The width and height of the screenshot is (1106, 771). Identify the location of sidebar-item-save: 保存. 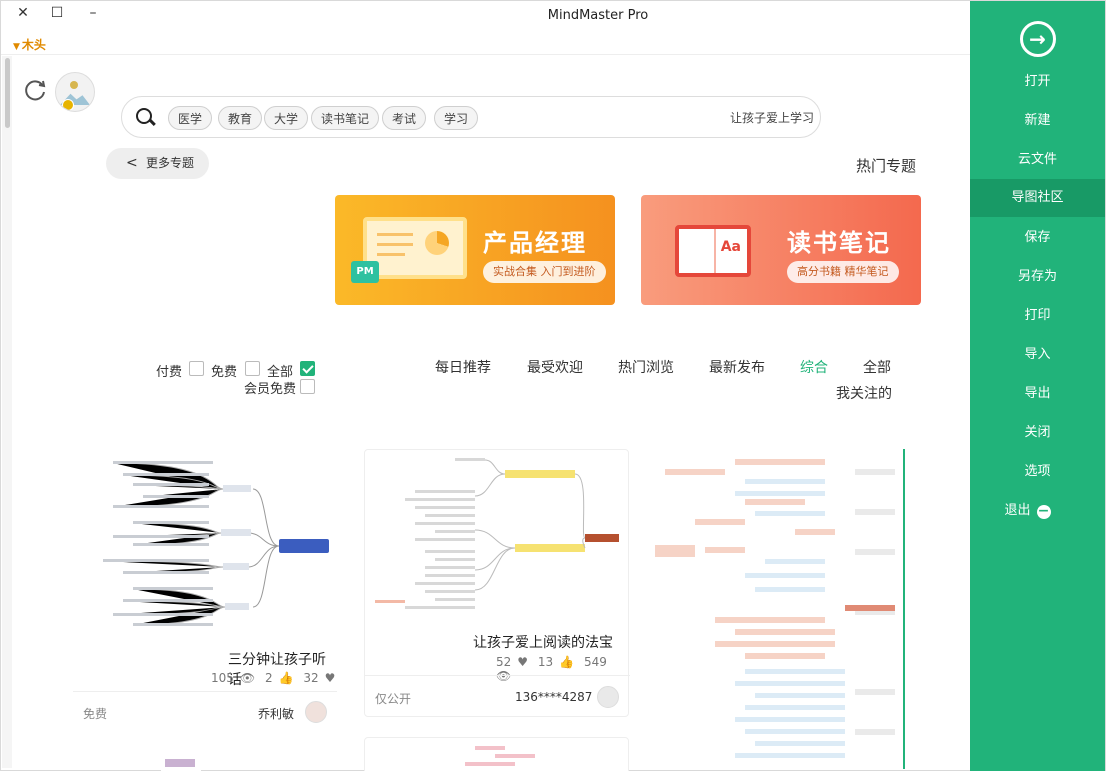
(1037, 238).